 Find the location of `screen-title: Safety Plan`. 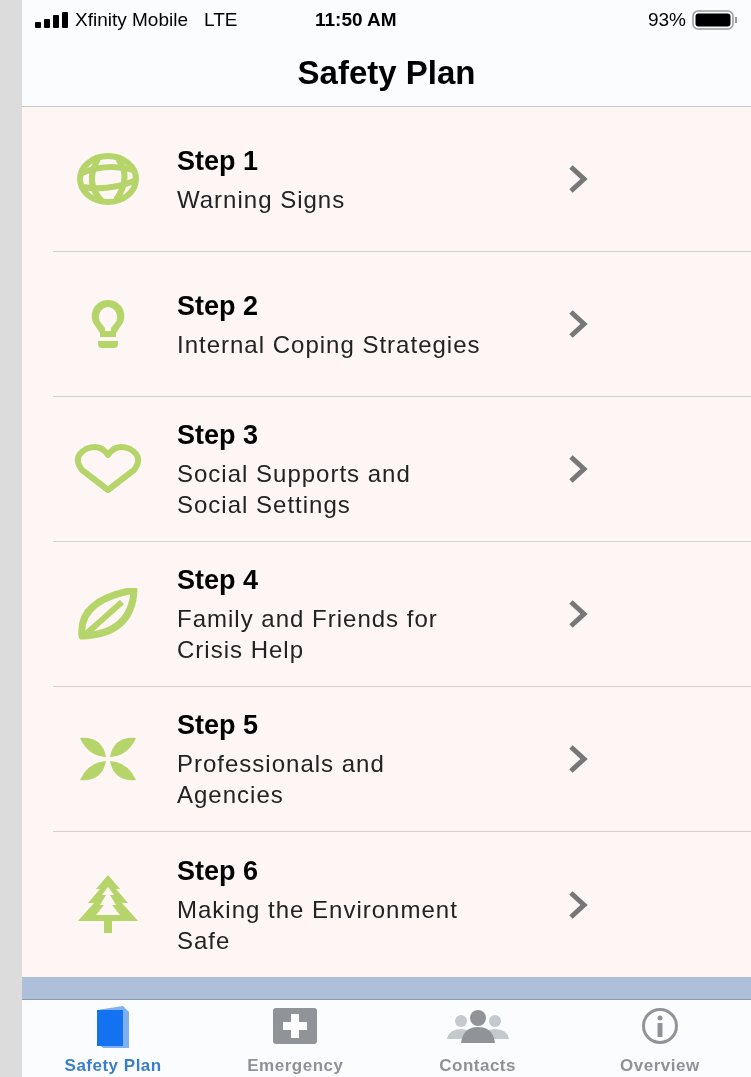

screen-title: Safety Plan is located at coordinates (386, 73).